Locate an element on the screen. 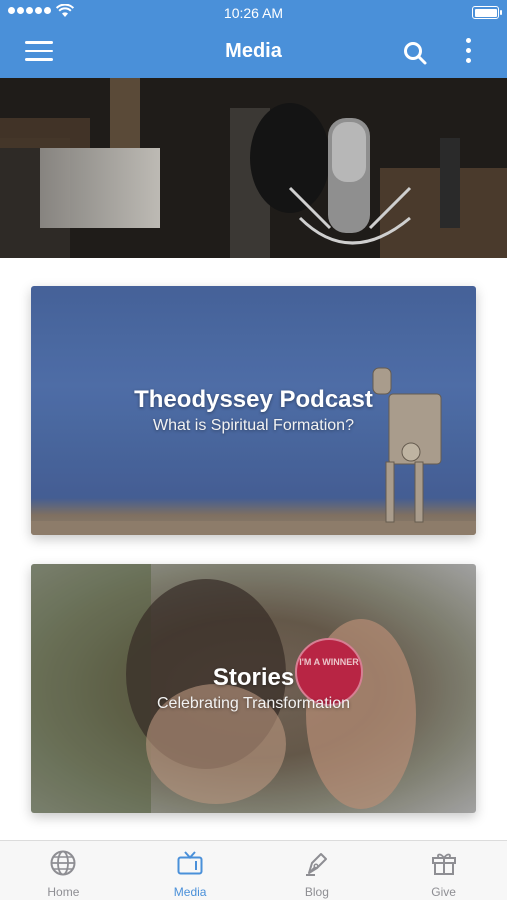  battery-icon is located at coordinates (487, 12).